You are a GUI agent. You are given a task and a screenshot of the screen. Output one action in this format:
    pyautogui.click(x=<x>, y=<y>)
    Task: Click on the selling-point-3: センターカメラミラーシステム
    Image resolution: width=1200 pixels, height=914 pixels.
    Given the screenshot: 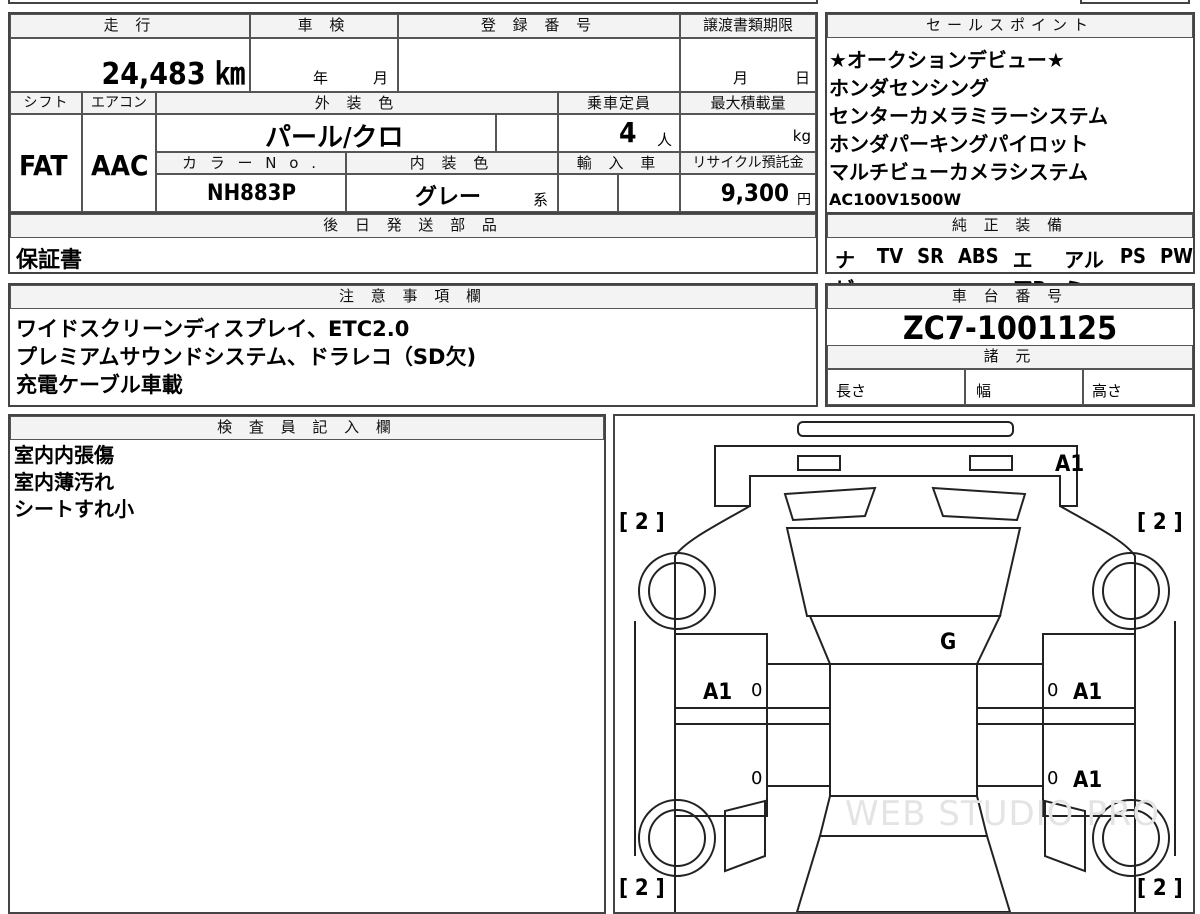 What is the action you would take?
    pyautogui.click(x=968, y=116)
    